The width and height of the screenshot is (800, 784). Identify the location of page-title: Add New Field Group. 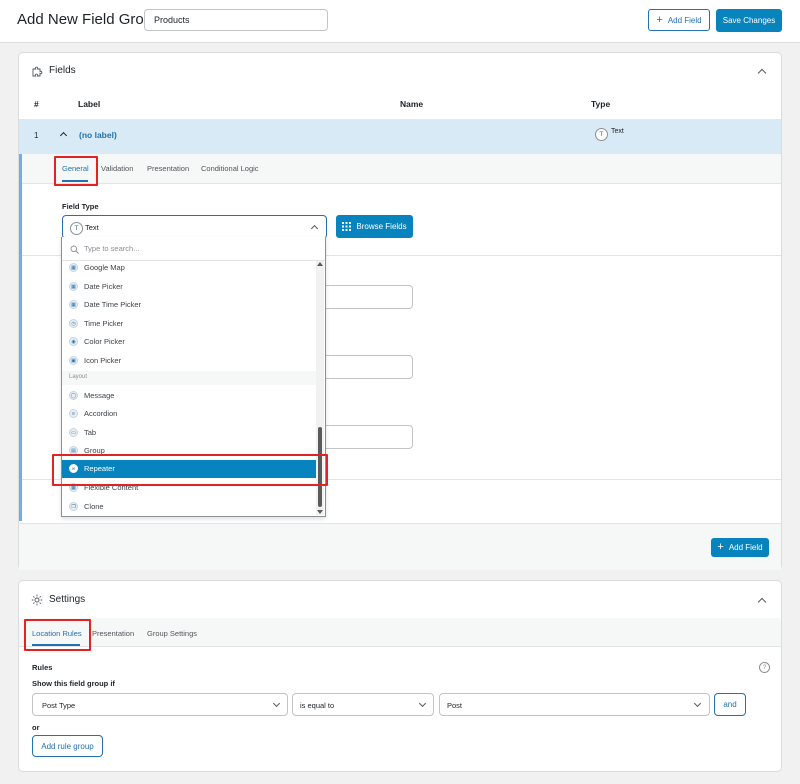
(89, 19).